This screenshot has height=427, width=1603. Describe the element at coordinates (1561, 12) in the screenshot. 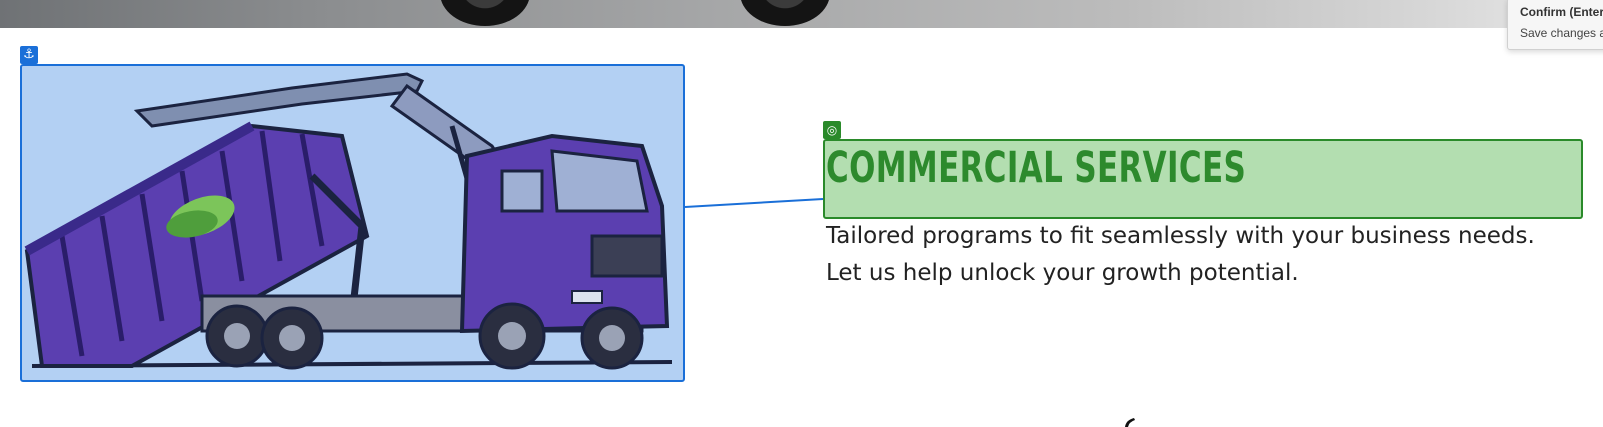

I see `tooltip-title: Confirm (Enter` at that location.